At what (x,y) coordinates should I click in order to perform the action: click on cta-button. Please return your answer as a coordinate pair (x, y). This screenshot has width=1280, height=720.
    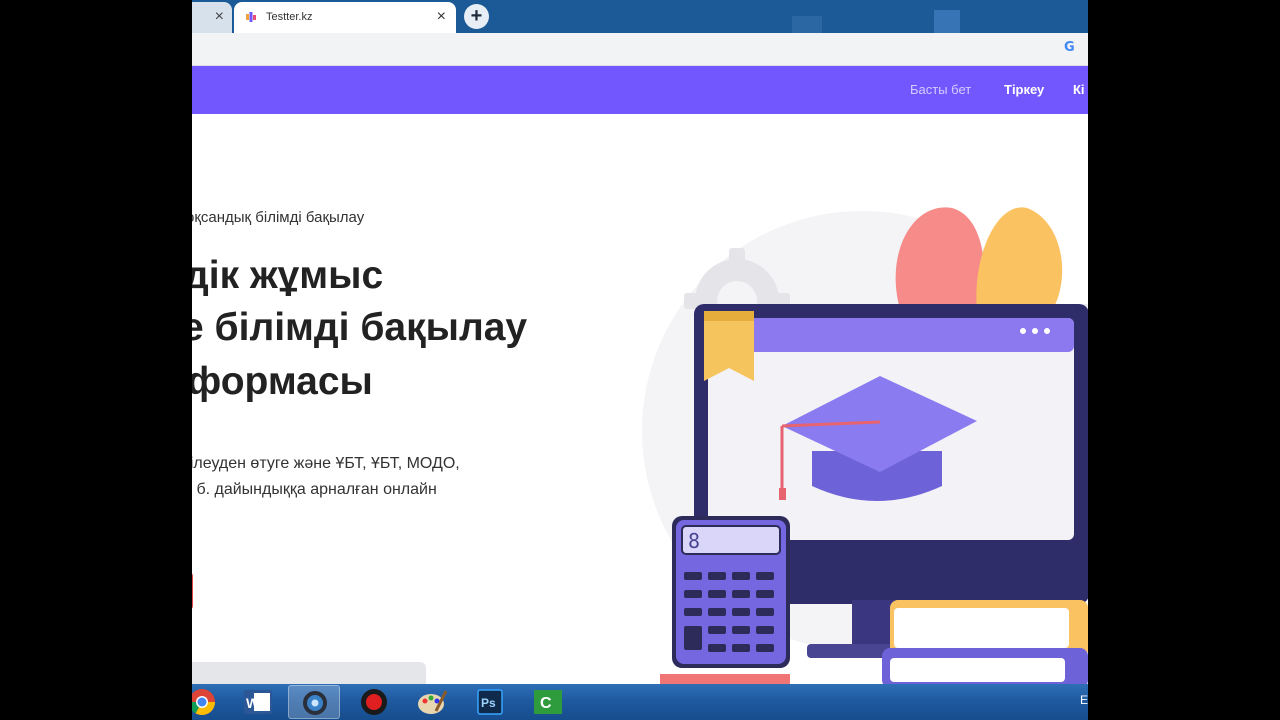
    Looking at the image, I should click on (192, 591).